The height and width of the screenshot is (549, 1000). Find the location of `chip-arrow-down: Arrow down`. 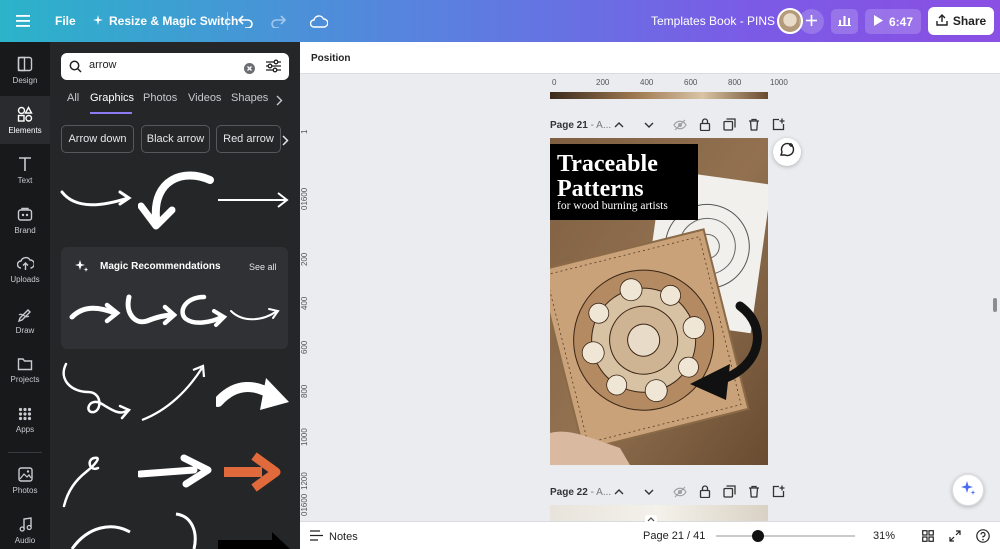

chip-arrow-down: Arrow down is located at coordinates (97, 139).